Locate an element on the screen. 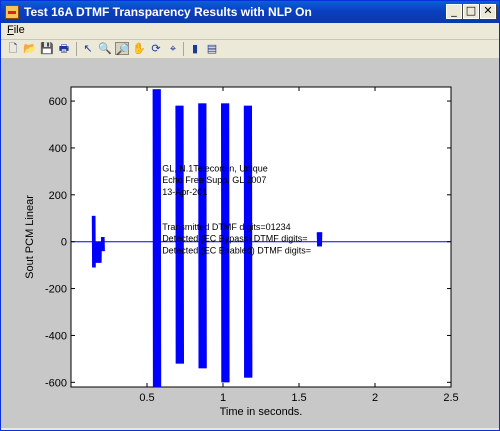 This screenshot has height=431, width=500. y-tick-label: 600 is located at coordinates (58, 102).